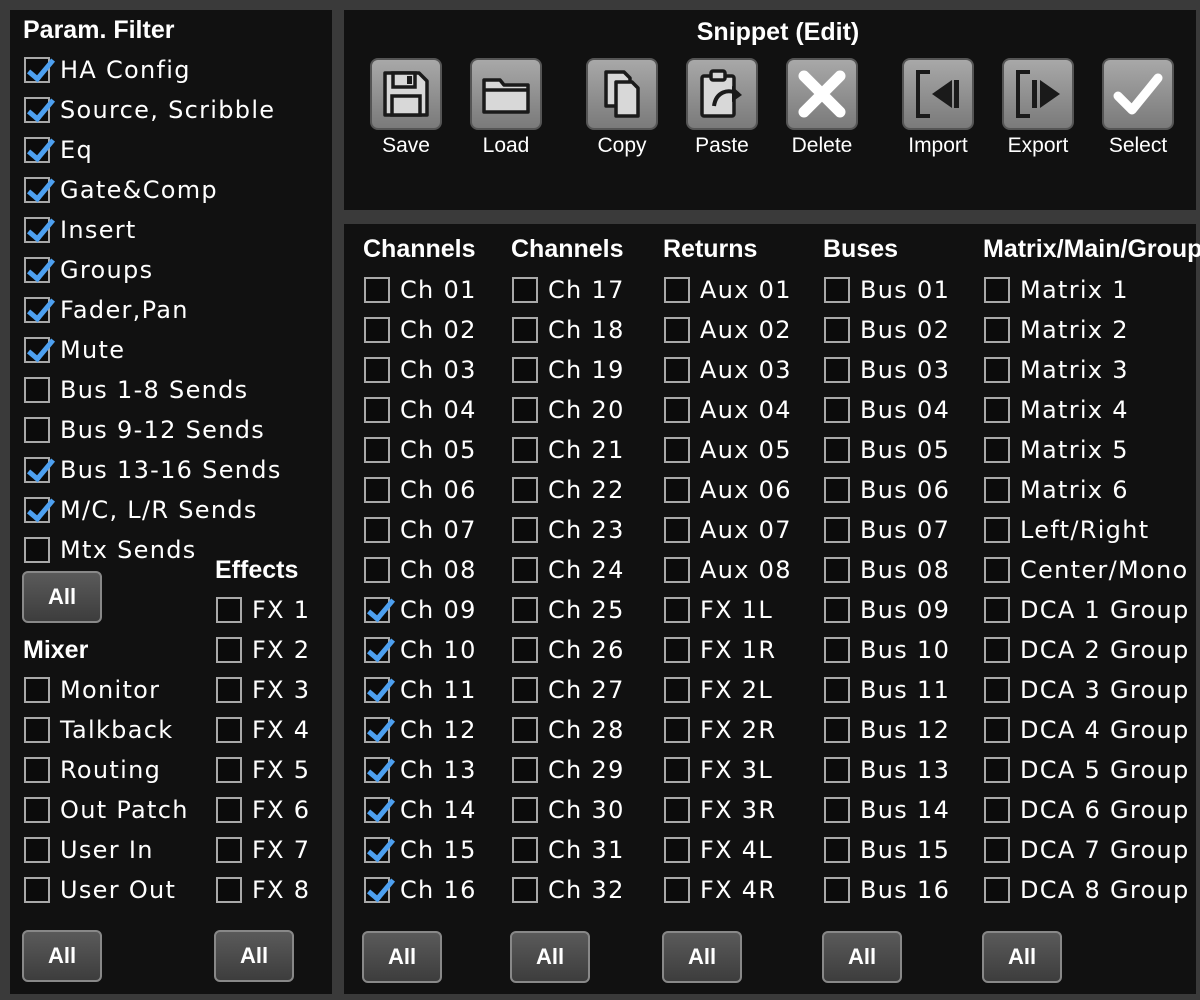  I want to click on param-filter-row-groups: Groups, so click(88, 270).